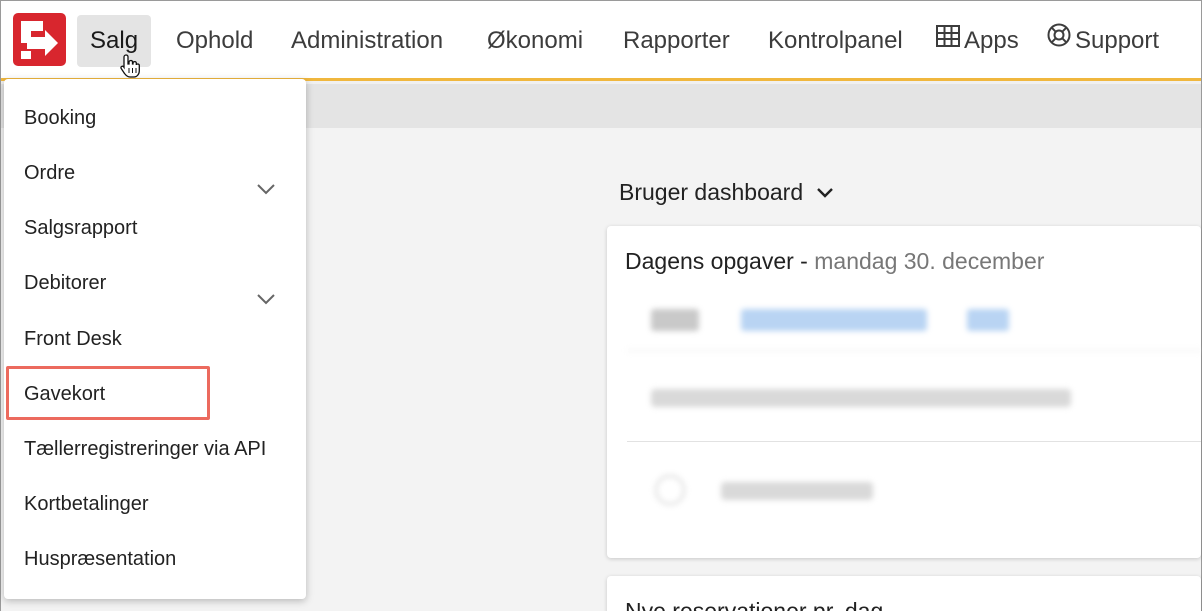 This screenshot has width=1202, height=611. What do you see at coordinates (60, 118) in the screenshot?
I see `menu-item-label: Booking` at bounding box center [60, 118].